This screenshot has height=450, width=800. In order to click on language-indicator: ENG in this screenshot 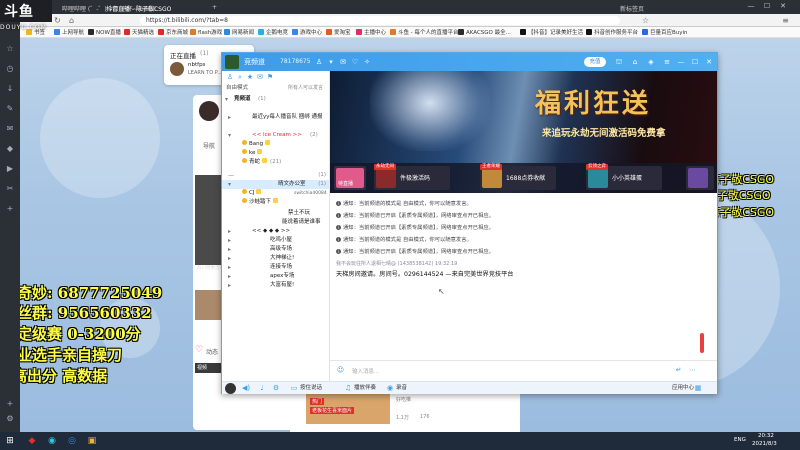, I will do `click(740, 440)`.